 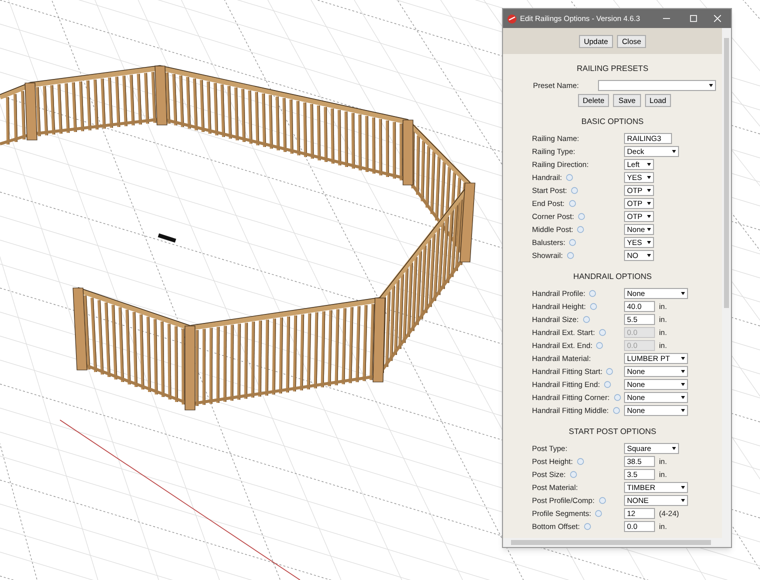 What do you see at coordinates (512, 19) in the screenshot?
I see `app-icon` at bounding box center [512, 19].